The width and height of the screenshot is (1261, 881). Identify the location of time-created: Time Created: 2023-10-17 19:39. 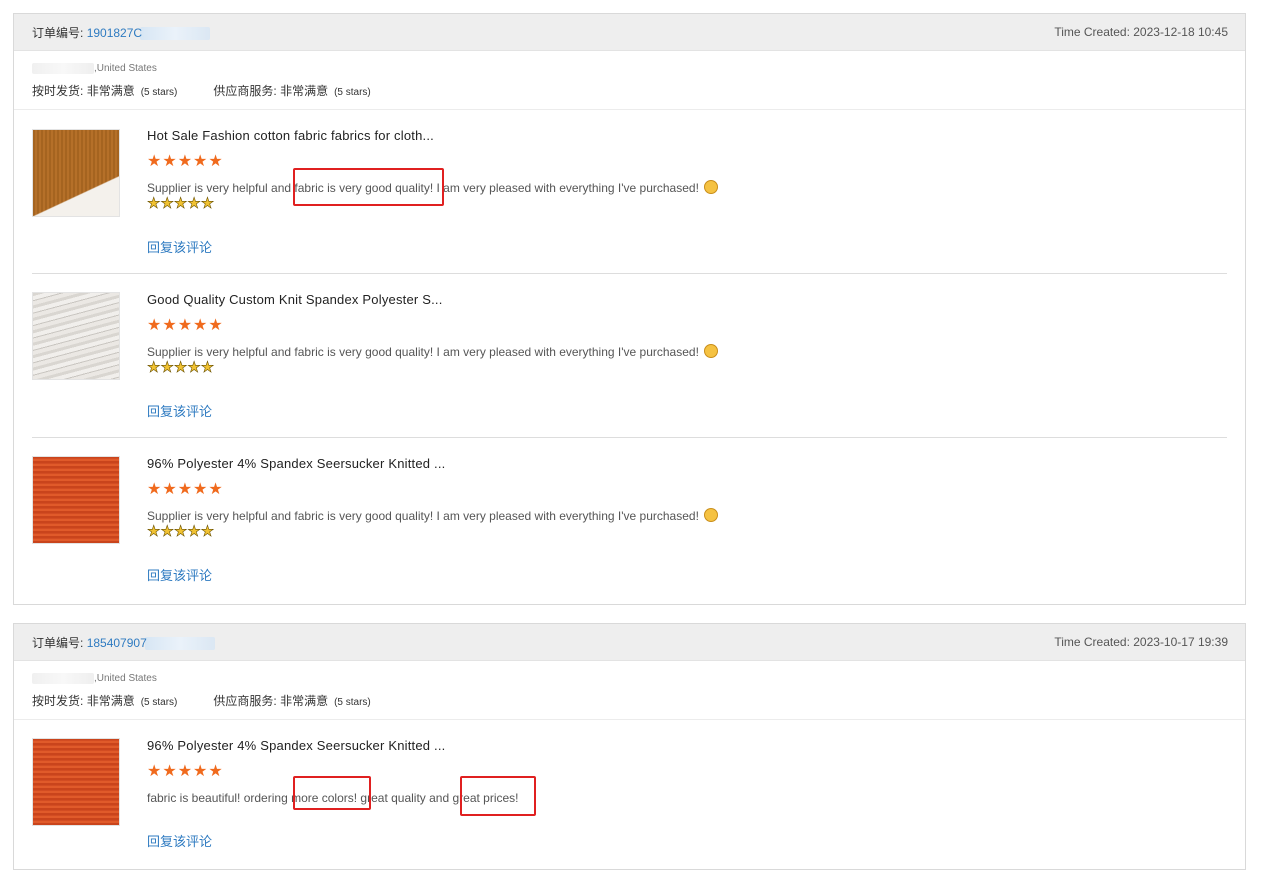
(1141, 642).